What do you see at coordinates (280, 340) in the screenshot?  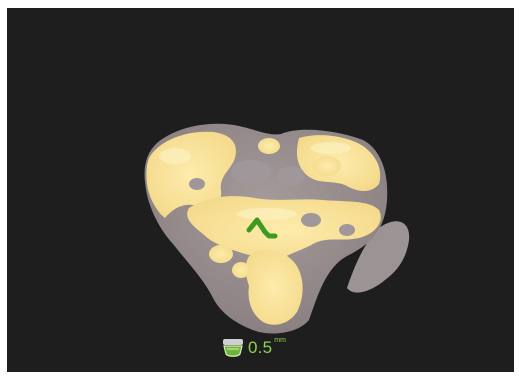 I see `depth-unit: mm` at bounding box center [280, 340].